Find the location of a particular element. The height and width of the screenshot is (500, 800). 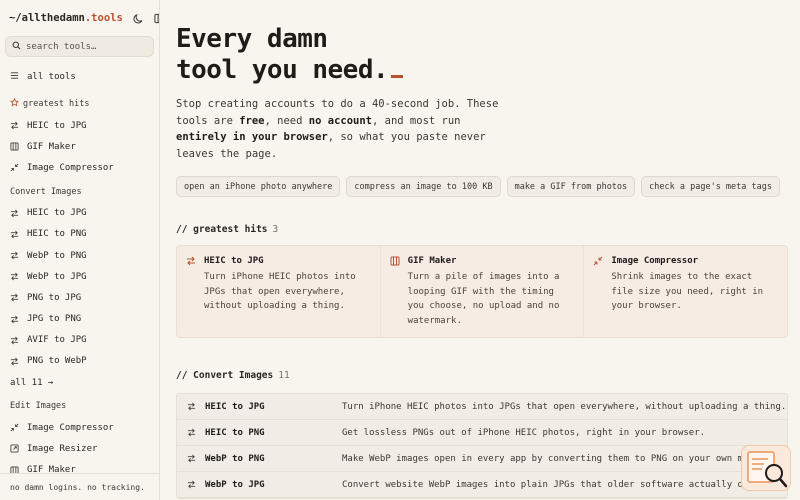

search-input is located at coordinates (86, 46).